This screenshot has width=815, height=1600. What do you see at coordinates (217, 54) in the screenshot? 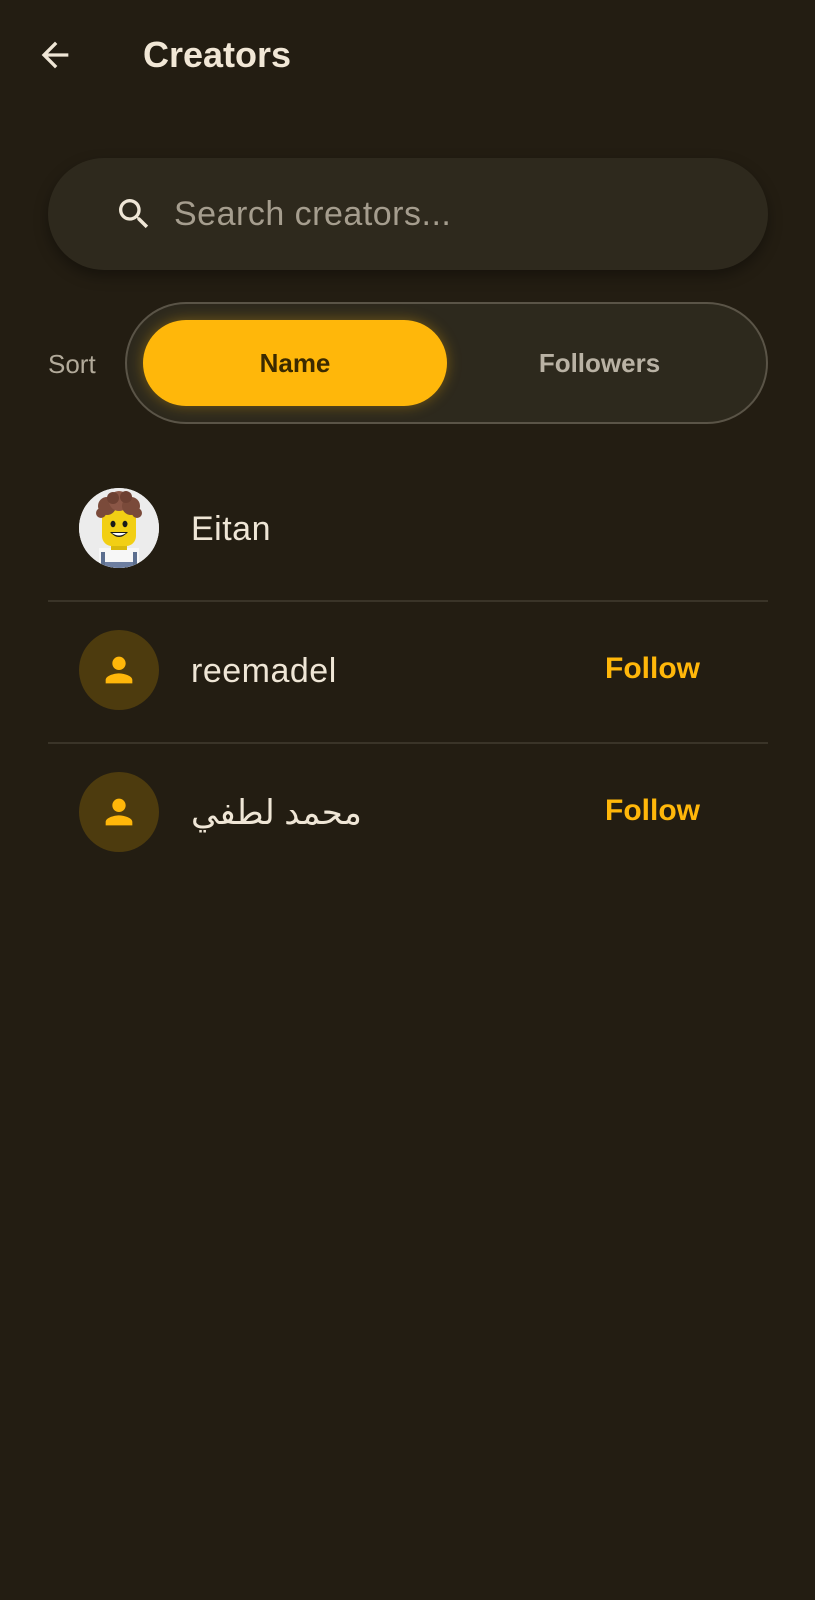
I see `page-title: Creators` at bounding box center [217, 54].